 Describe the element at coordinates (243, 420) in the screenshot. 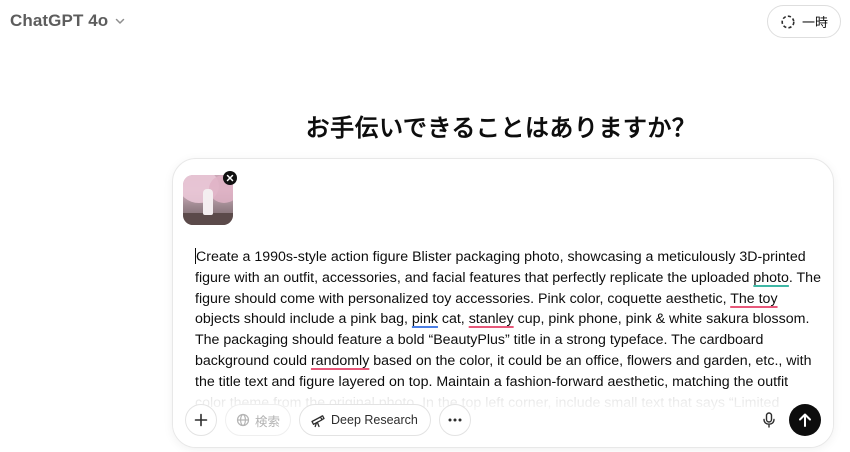

I see `globe-icon` at that location.